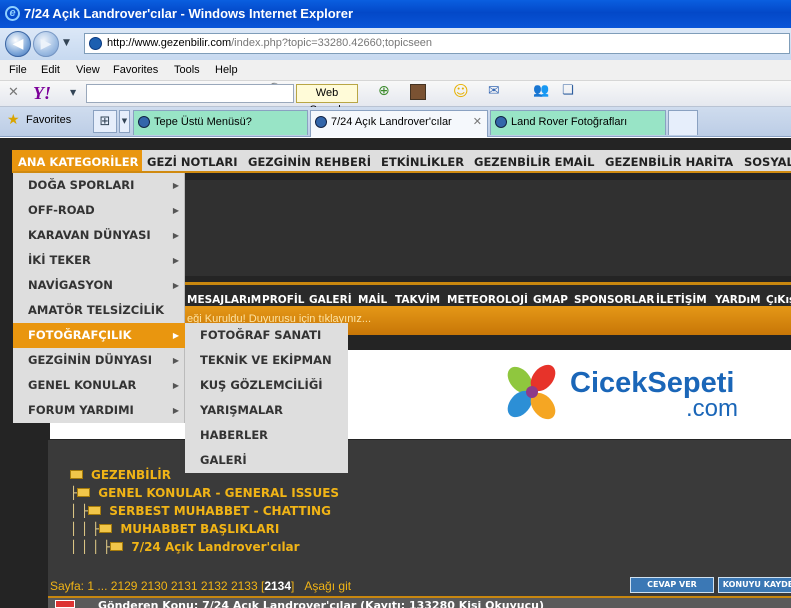 This screenshot has width=791, height=608. What do you see at coordinates (95, 43) in the screenshot?
I see `page-icon` at bounding box center [95, 43].